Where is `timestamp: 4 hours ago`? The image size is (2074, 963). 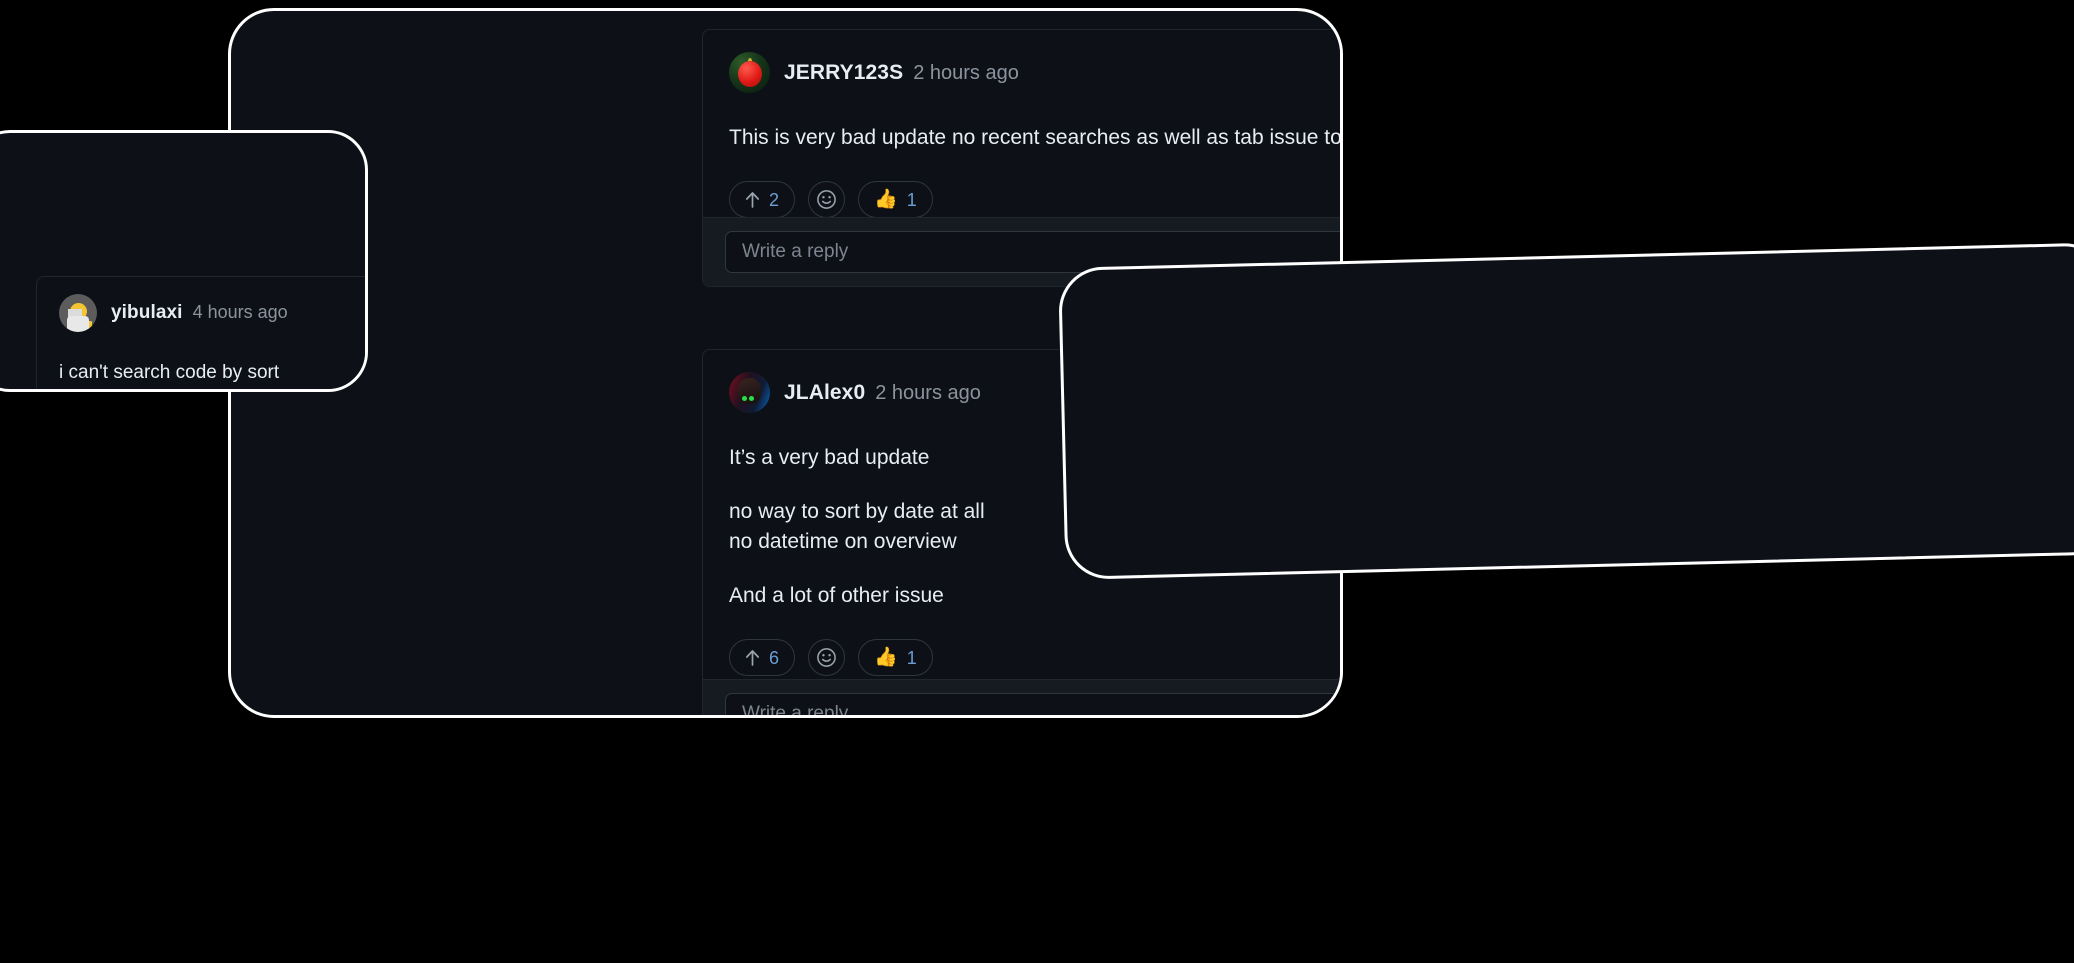
timestamp: 4 hours ago is located at coordinates (240, 312).